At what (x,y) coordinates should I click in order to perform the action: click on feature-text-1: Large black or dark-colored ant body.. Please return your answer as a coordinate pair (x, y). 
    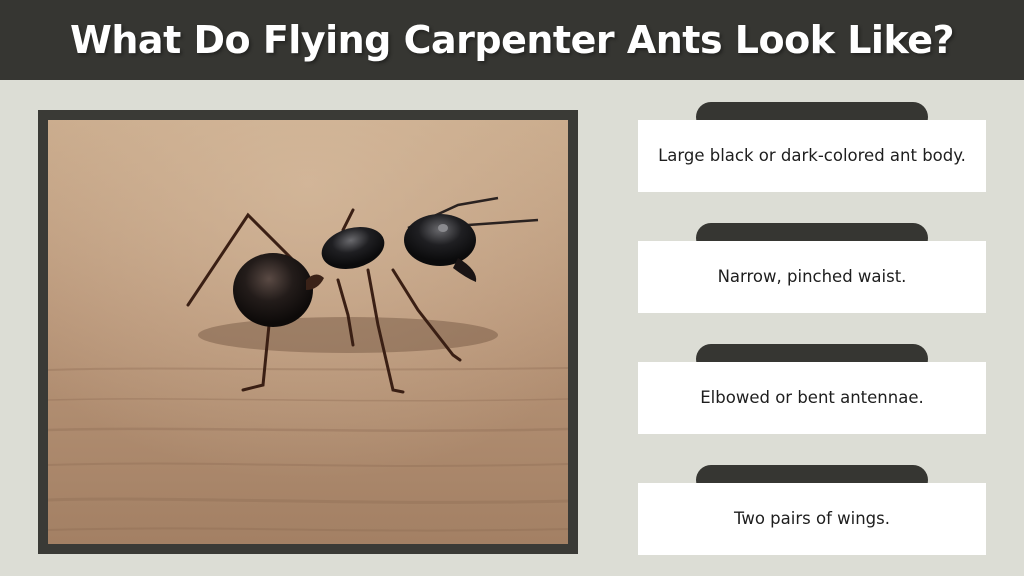
    Looking at the image, I should click on (812, 156).